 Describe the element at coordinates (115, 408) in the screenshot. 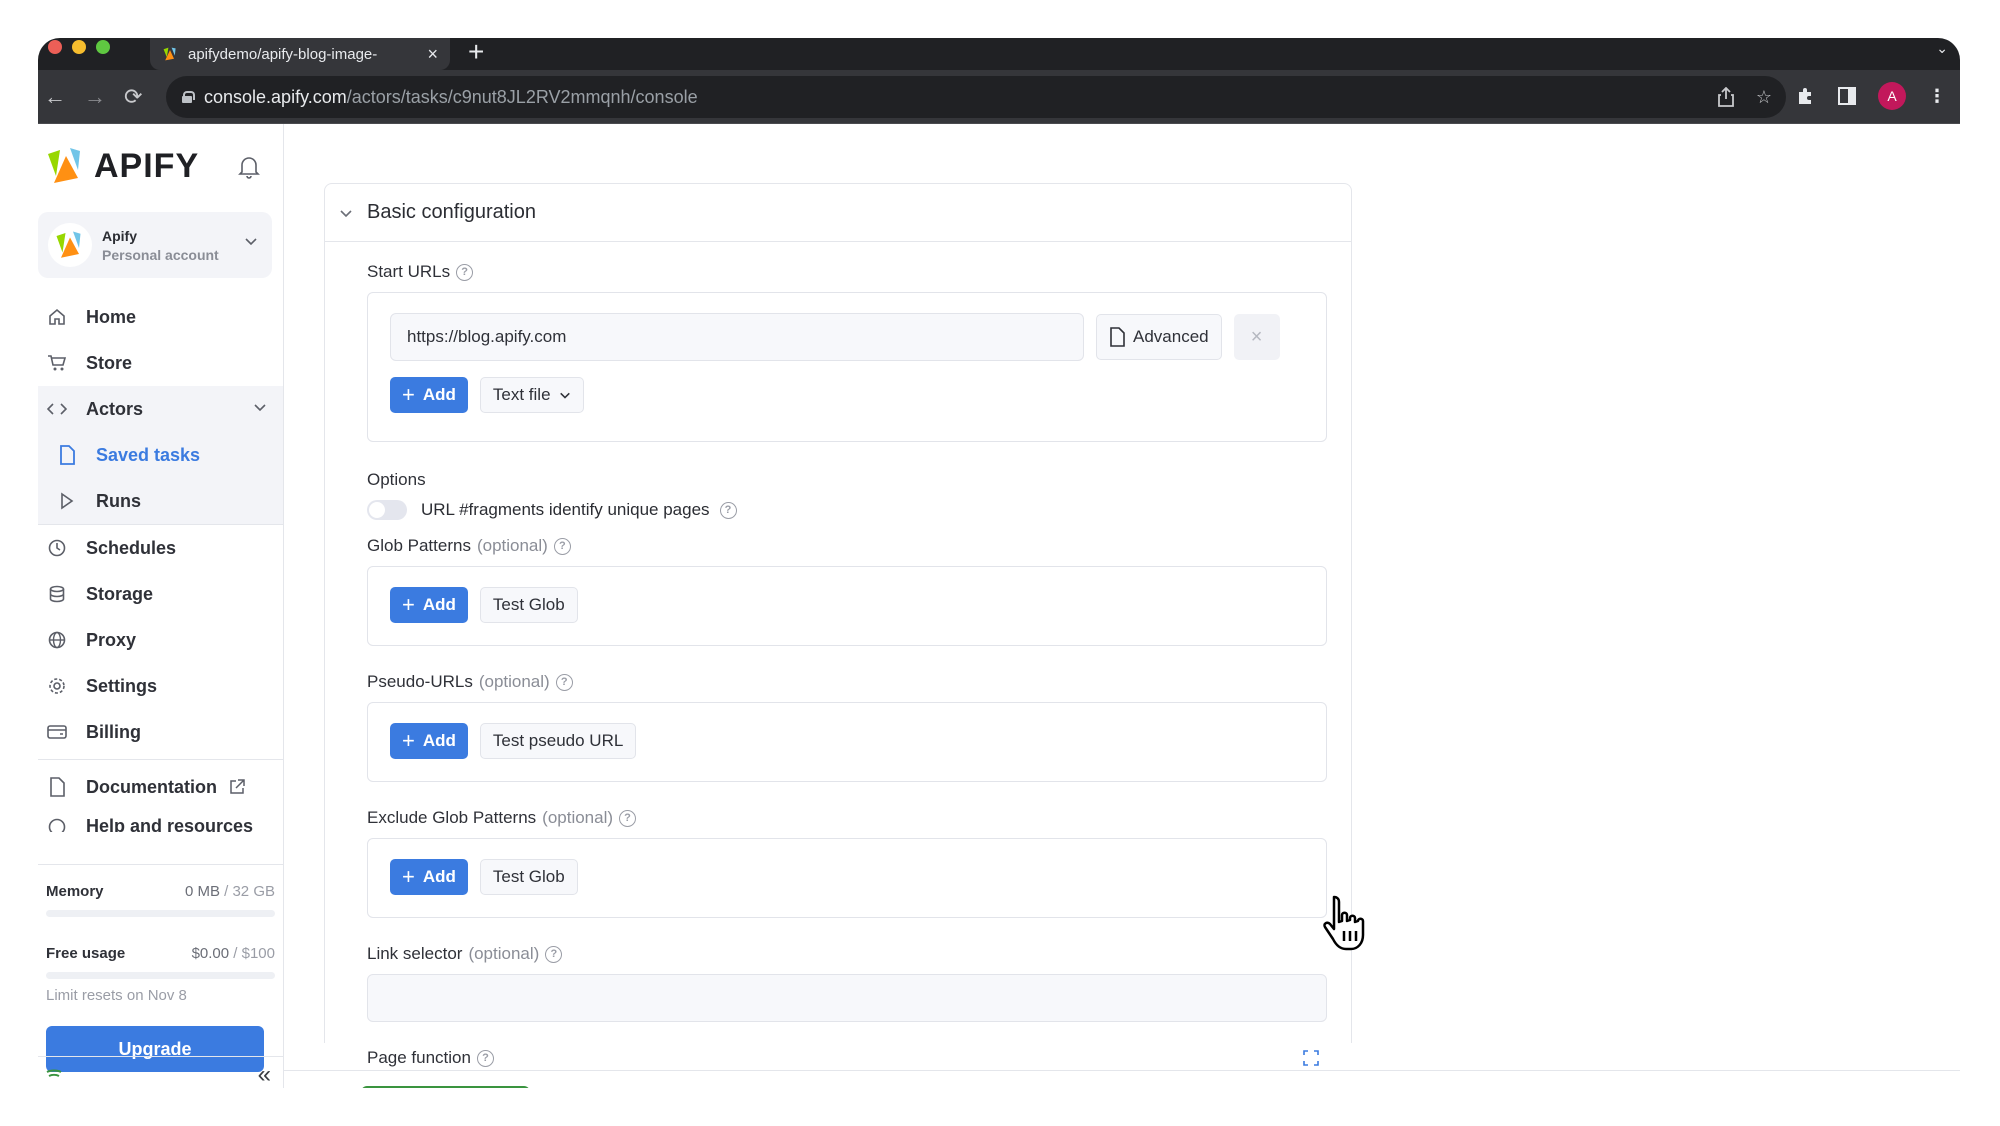

I see `sidebar-item-label: Actors` at that location.